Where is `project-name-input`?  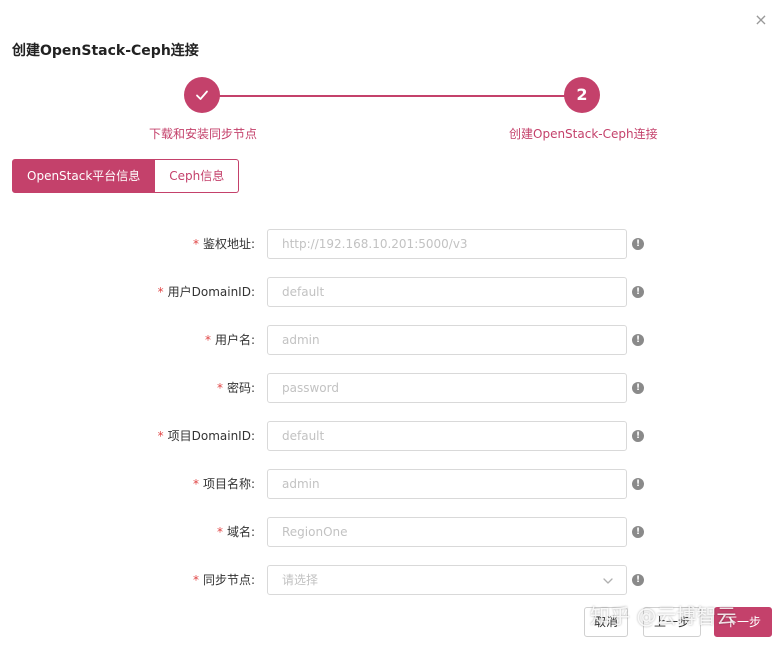
project-name-input is located at coordinates (447, 484).